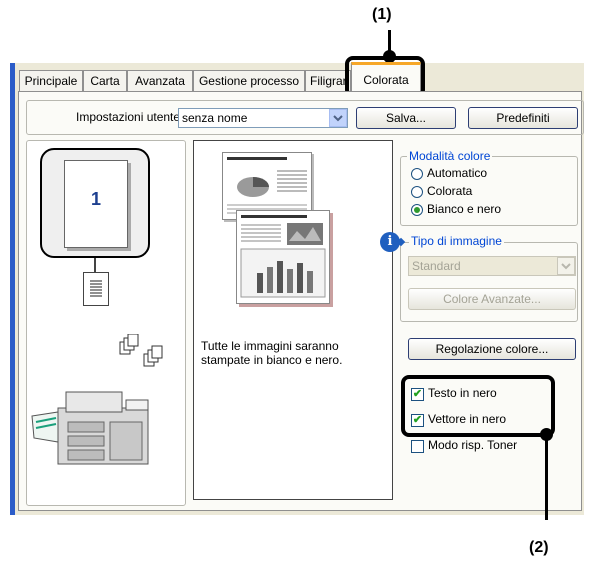 The width and height of the screenshot is (591, 564). I want to click on radio-bianco-e-nero, so click(417, 210).